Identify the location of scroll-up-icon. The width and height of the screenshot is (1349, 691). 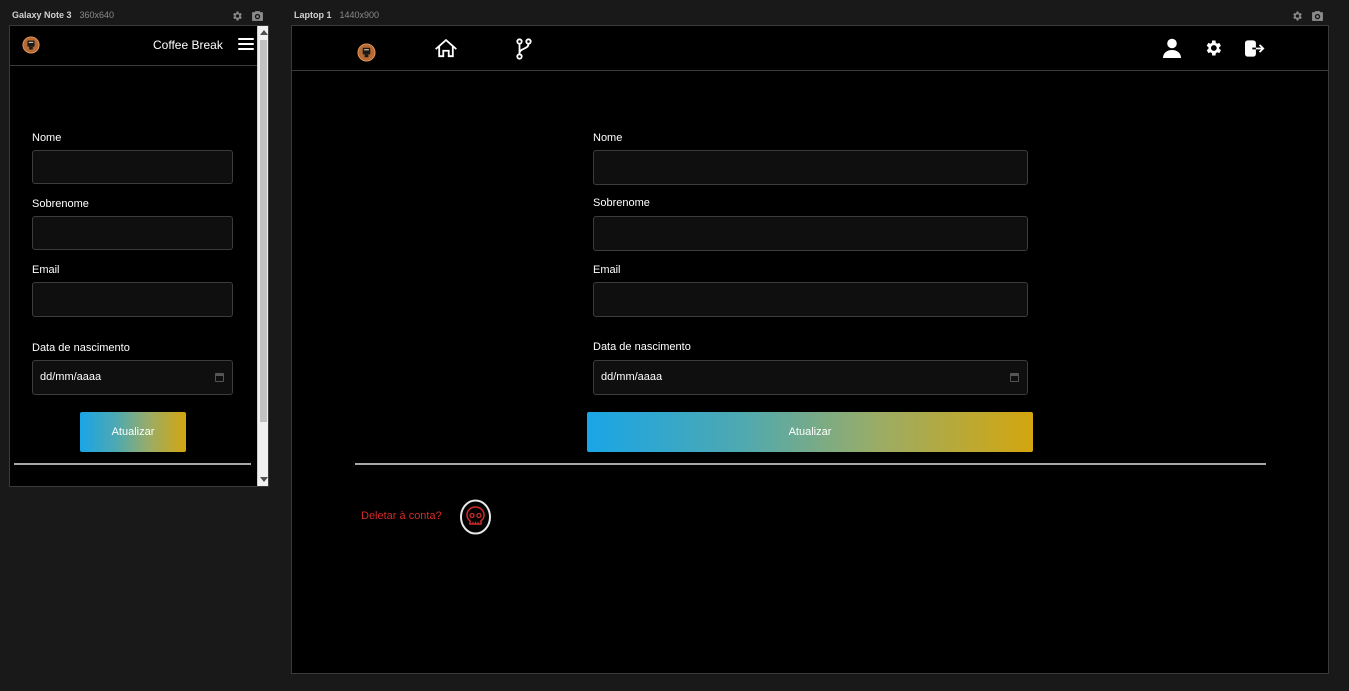
(264, 32).